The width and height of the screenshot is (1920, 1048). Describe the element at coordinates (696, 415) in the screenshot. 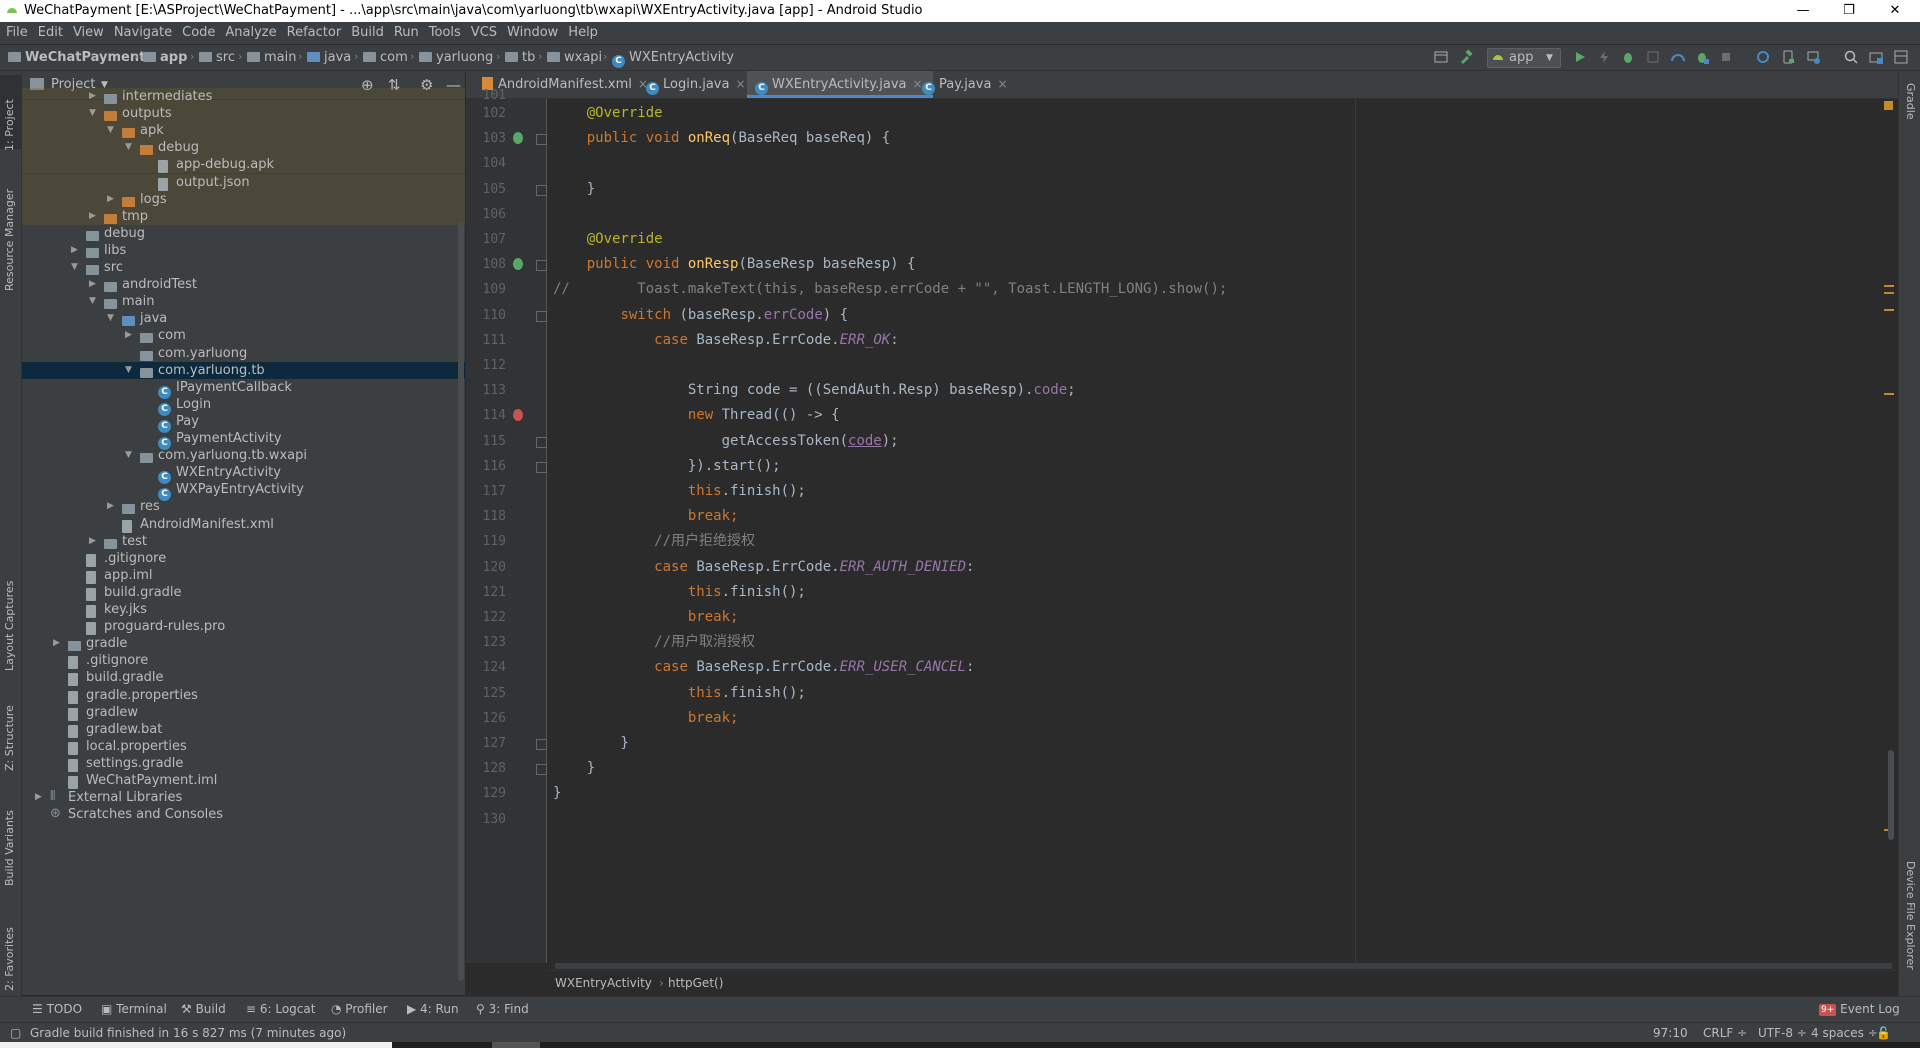

I see `code-line: new Thread(() -> {` at that location.